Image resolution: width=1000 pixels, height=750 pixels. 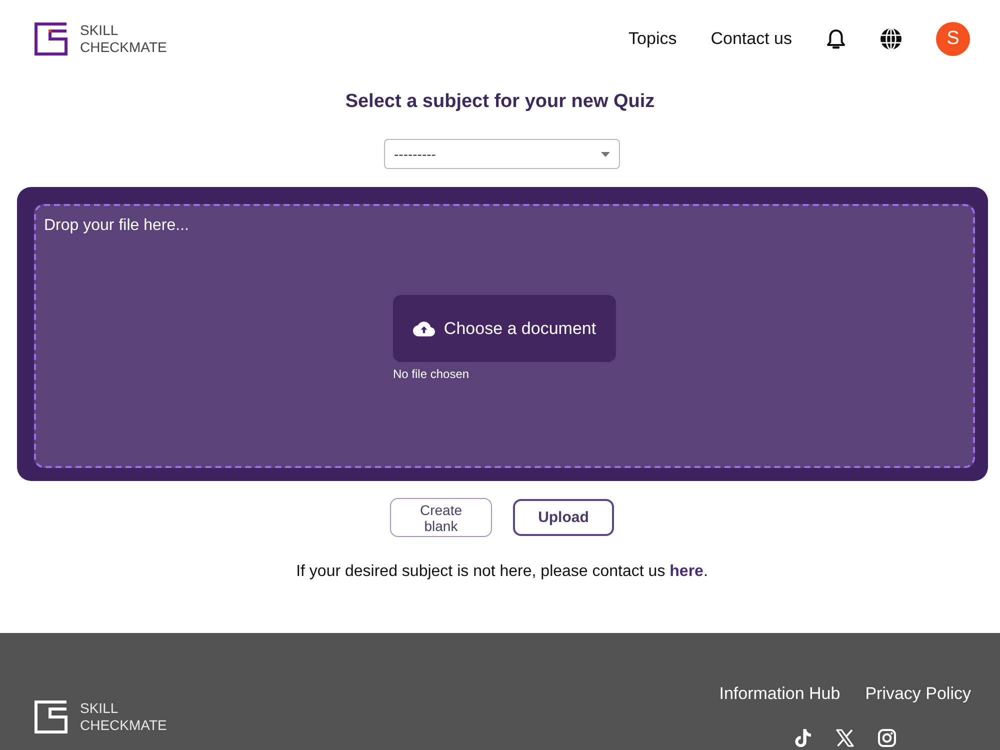 I want to click on contact-note: If your desired subject is not here, please contact us here., so click(x=502, y=571).